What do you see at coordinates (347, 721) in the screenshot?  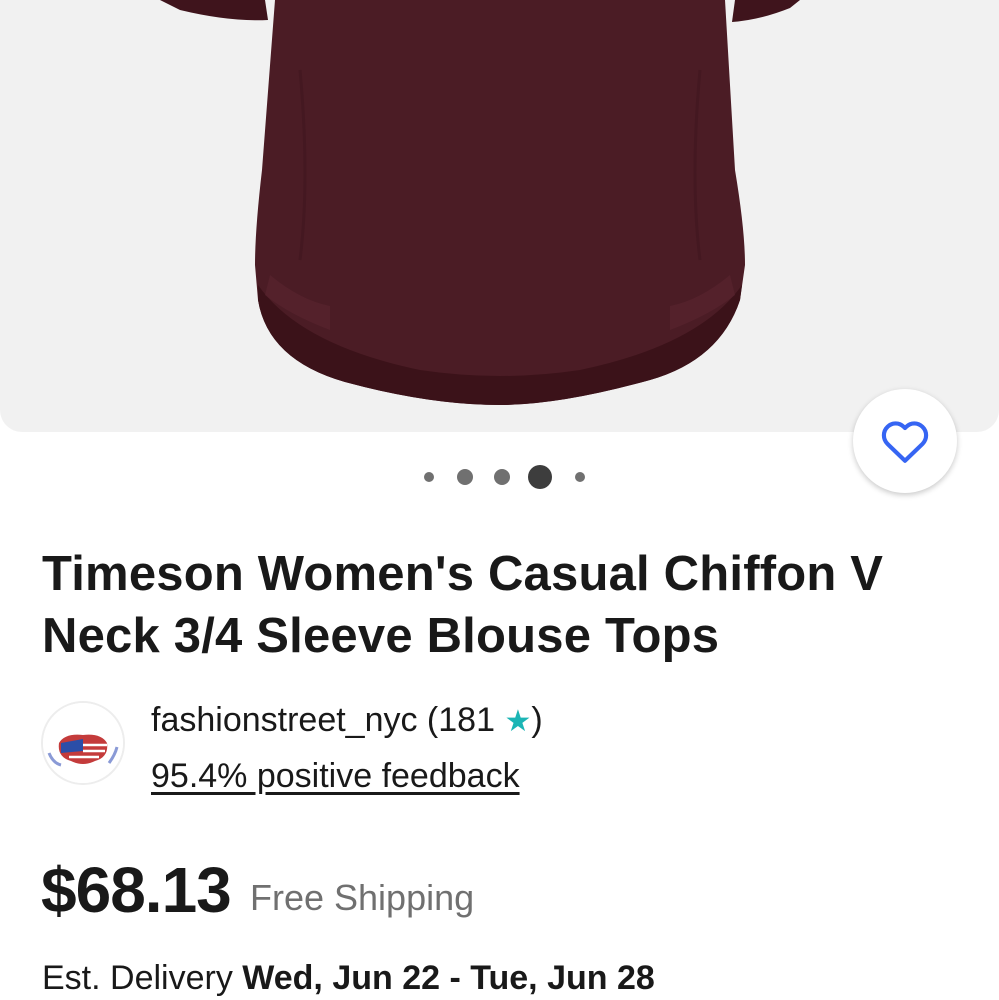 I see `seller-name: fashionstreet_nyc (181 ★)` at bounding box center [347, 721].